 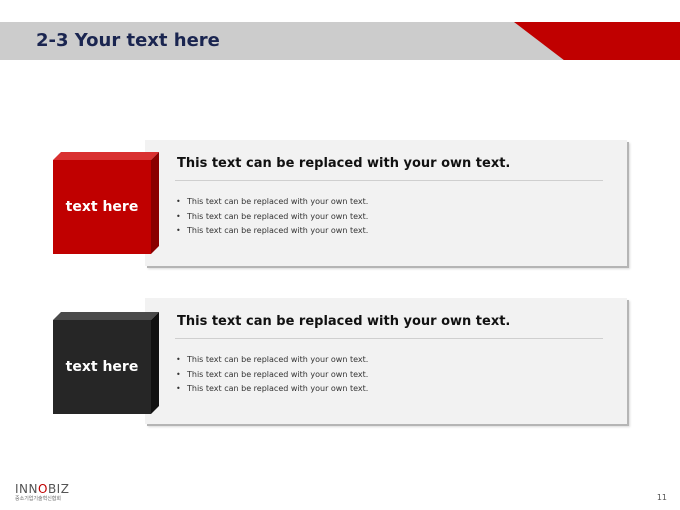 I want to click on logo-wordmark: INNOBIZ, so click(x=42, y=489).